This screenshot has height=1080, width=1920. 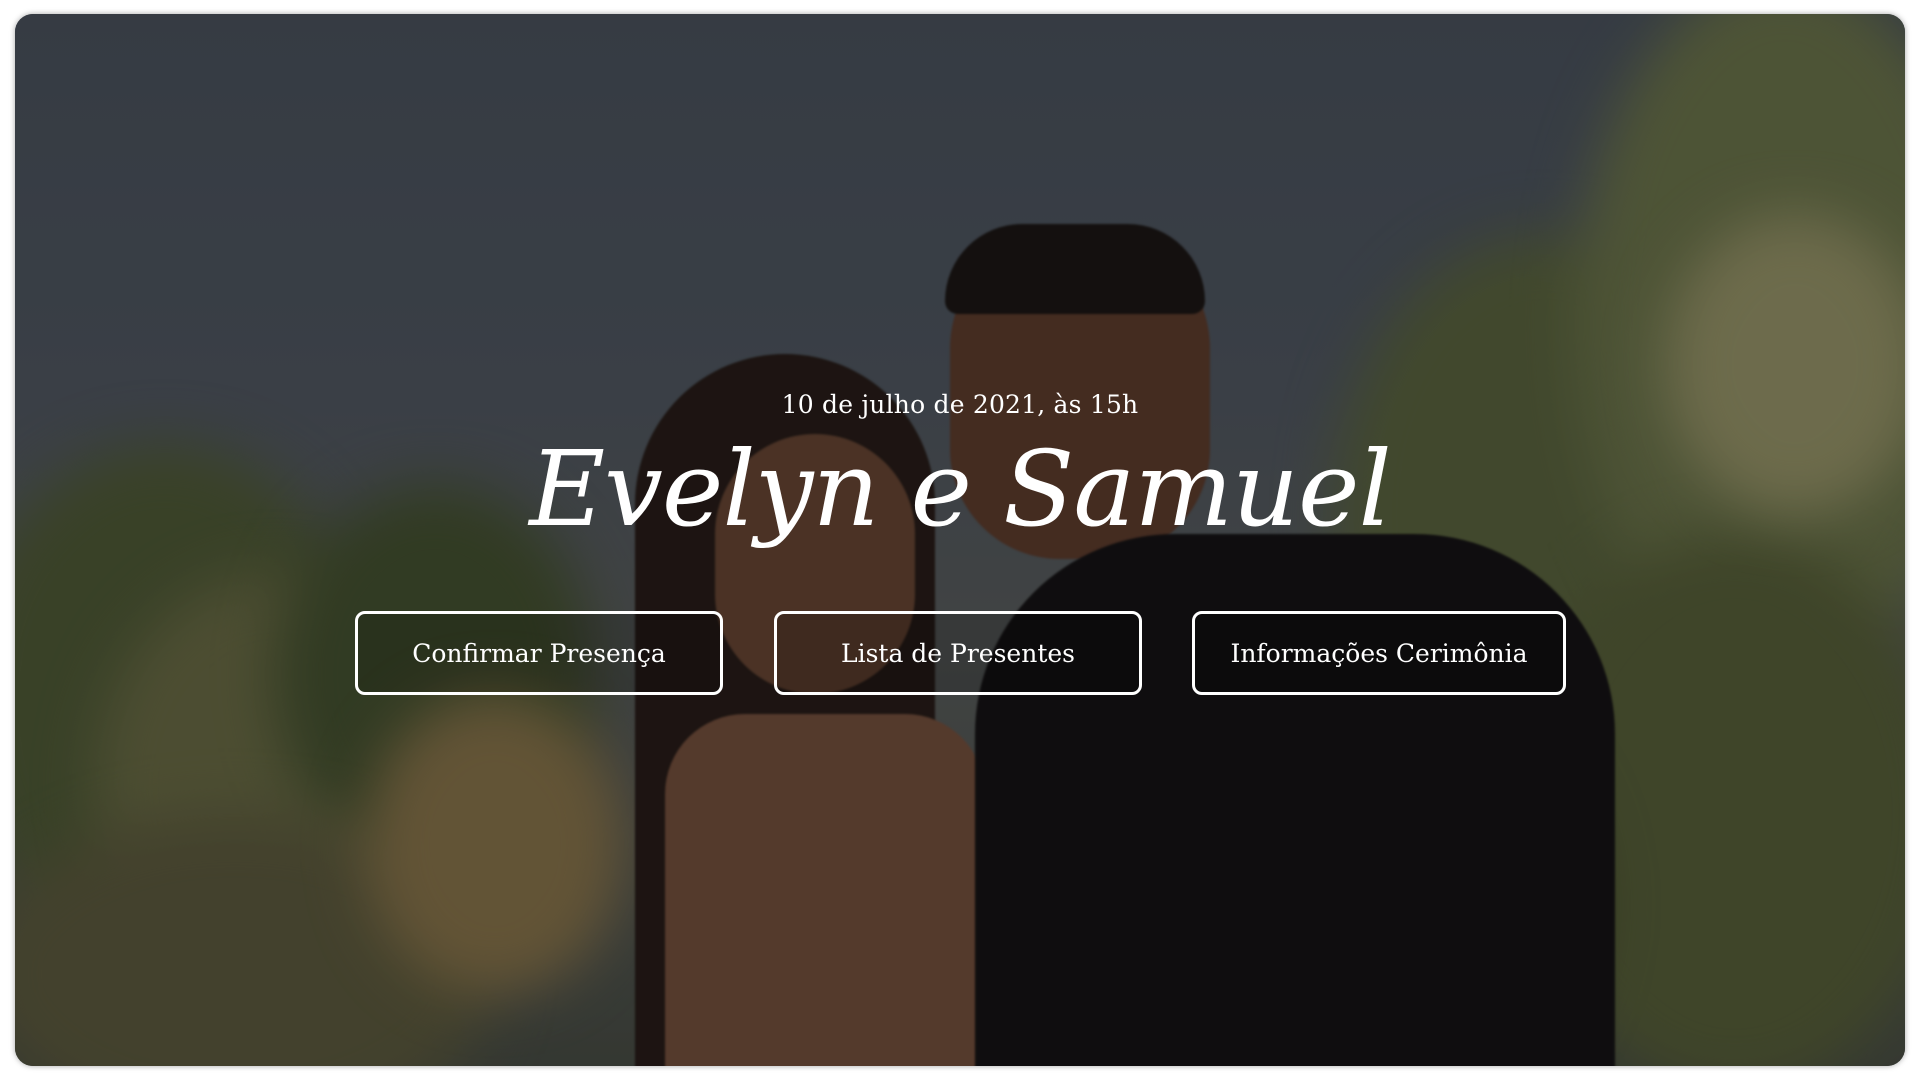 I want to click on gift-list-label: Lista de Presentes, so click(x=958, y=653).